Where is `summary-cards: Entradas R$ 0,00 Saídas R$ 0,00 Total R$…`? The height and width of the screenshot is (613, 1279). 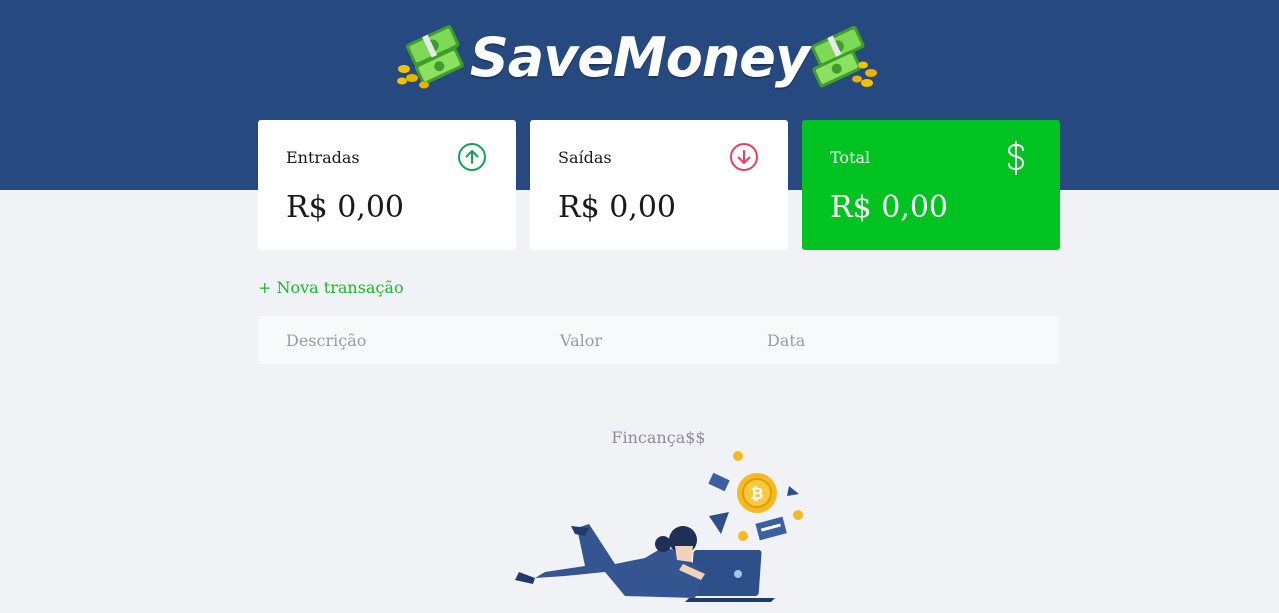
summary-cards: Entradas R$ 0,00 Saídas R$ 0,00 Total R$… is located at coordinates (659, 185).